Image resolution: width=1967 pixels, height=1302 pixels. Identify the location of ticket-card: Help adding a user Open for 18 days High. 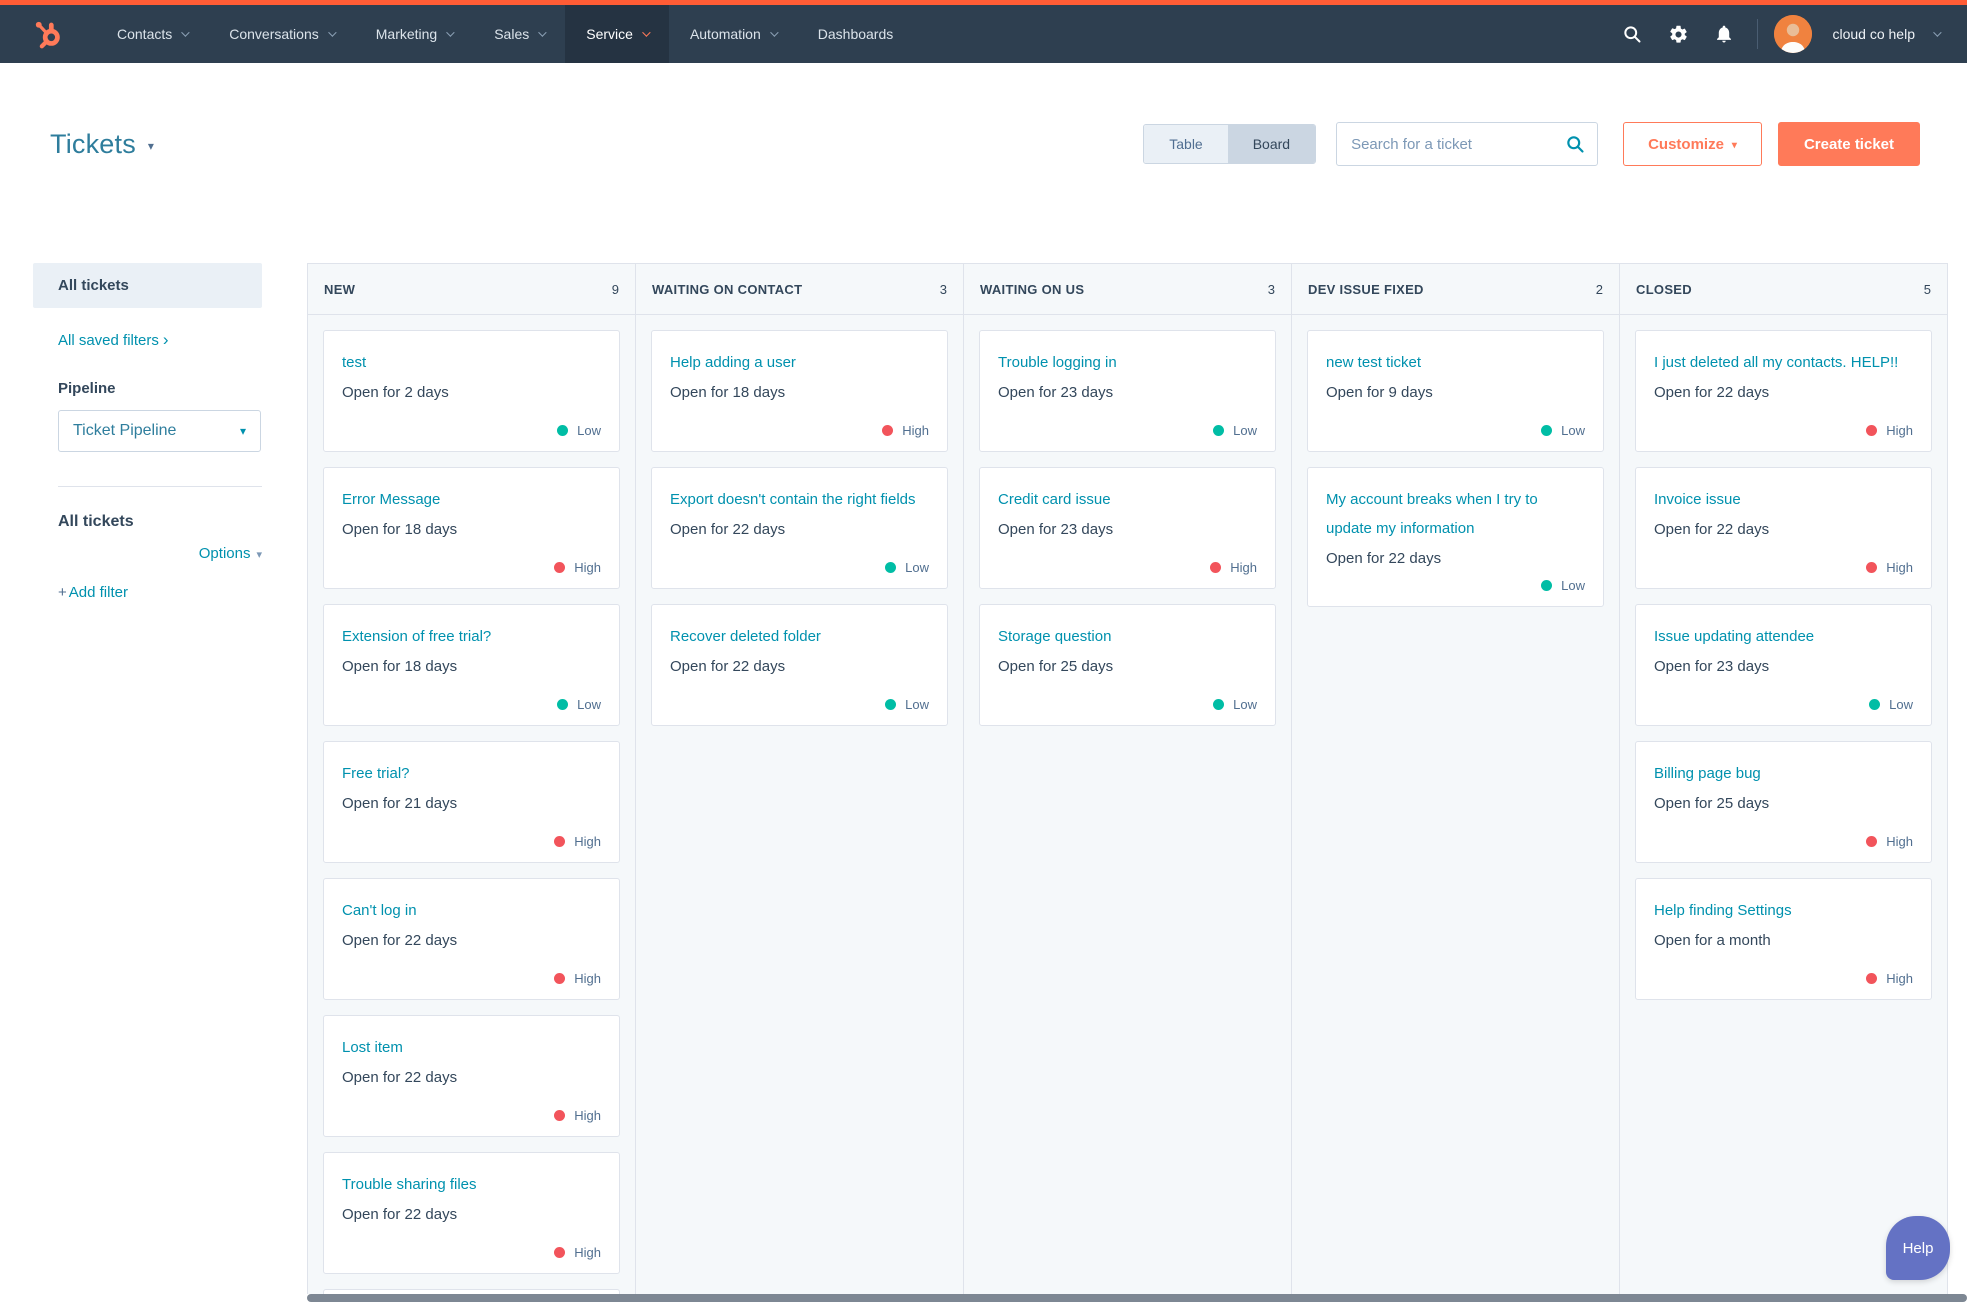
(799, 391).